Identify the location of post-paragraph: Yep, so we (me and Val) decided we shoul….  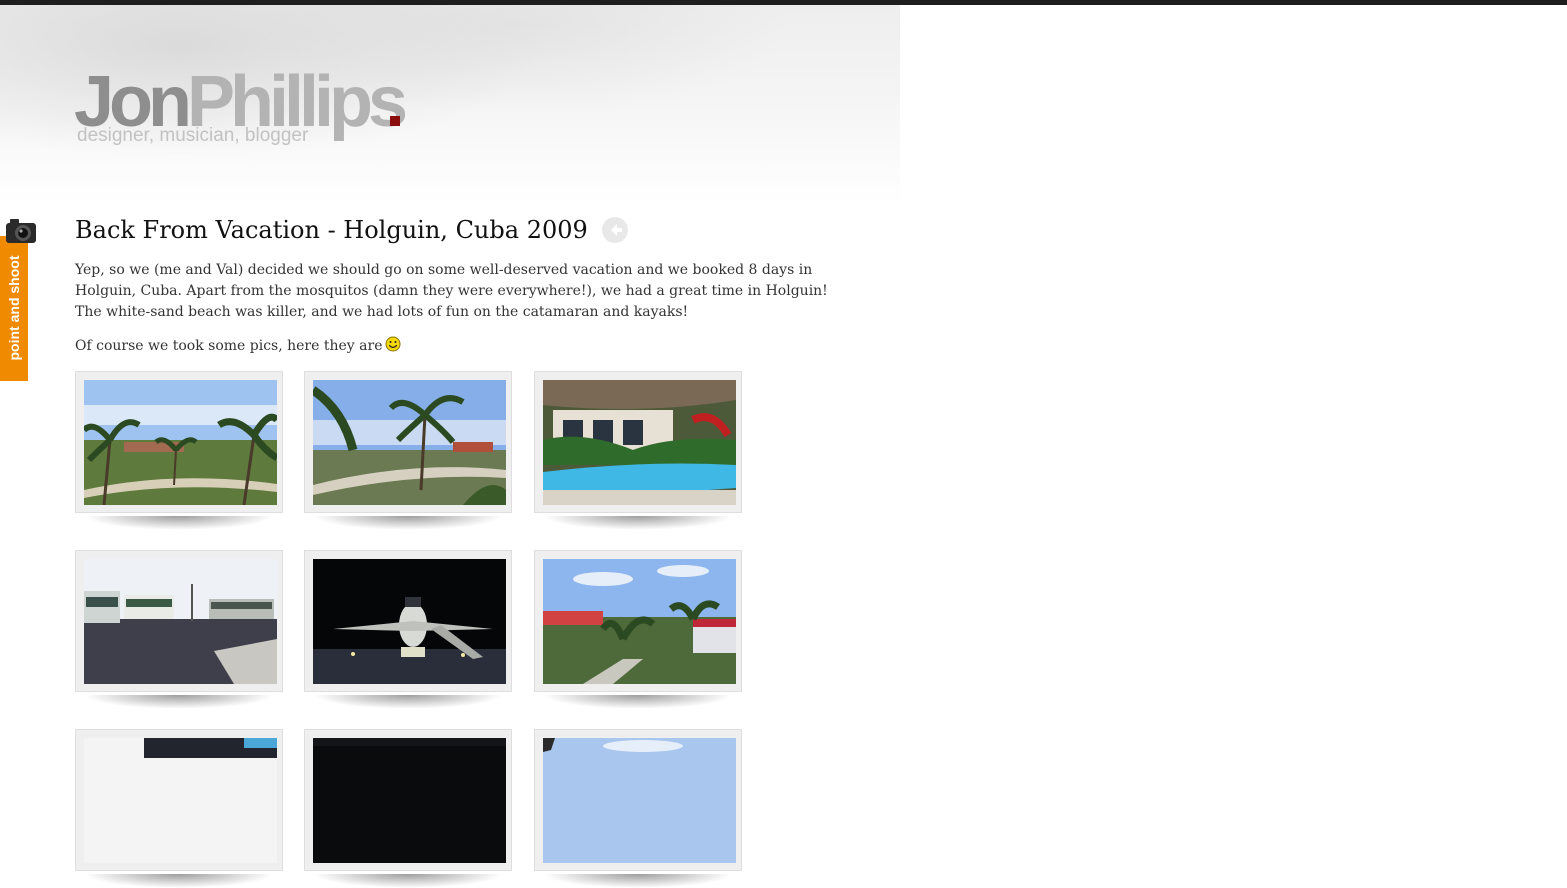
(451, 291).